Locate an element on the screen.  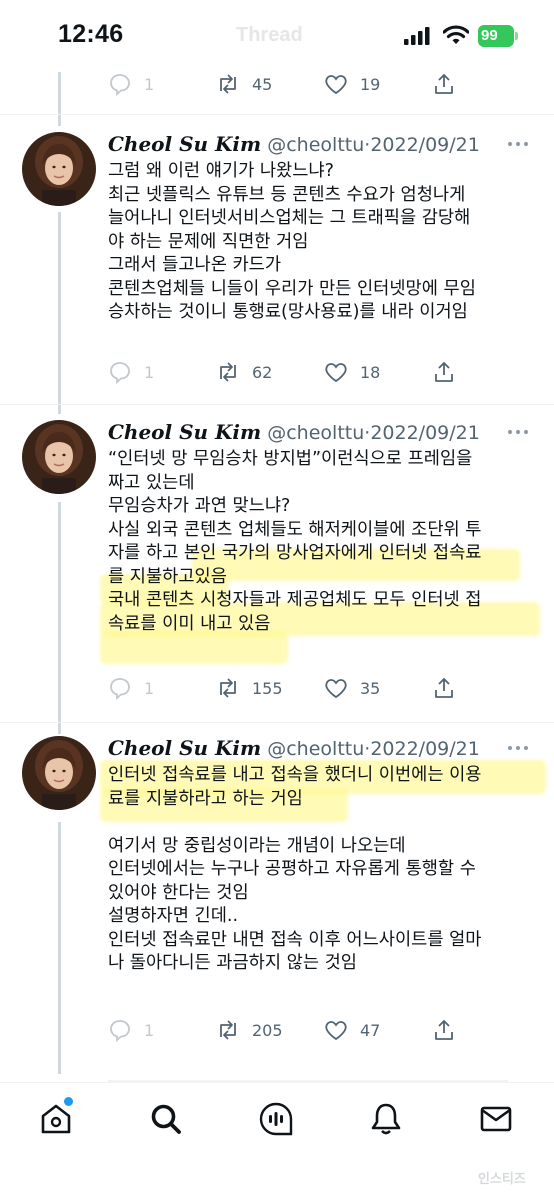
like-button: 35 is located at coordinates (352, 688).